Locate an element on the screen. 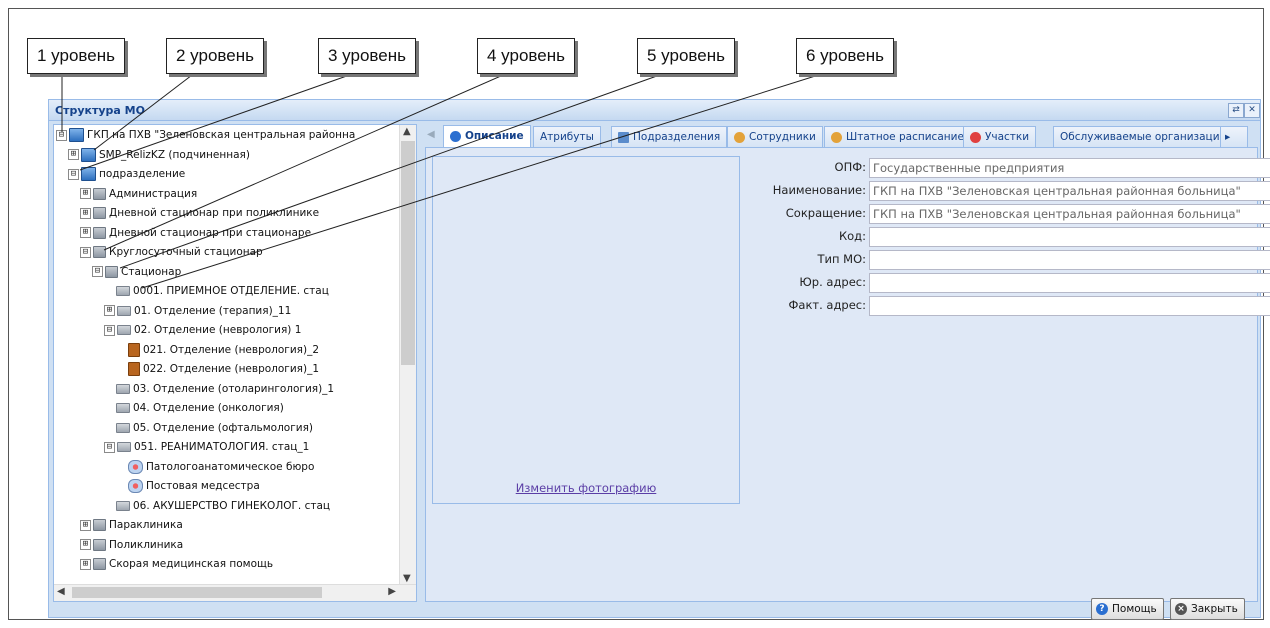  tree-node: 0001. ПРИЕМНОЕ ОТДЕЛЕНИЕ. стац is located at coordinates (222, 291).